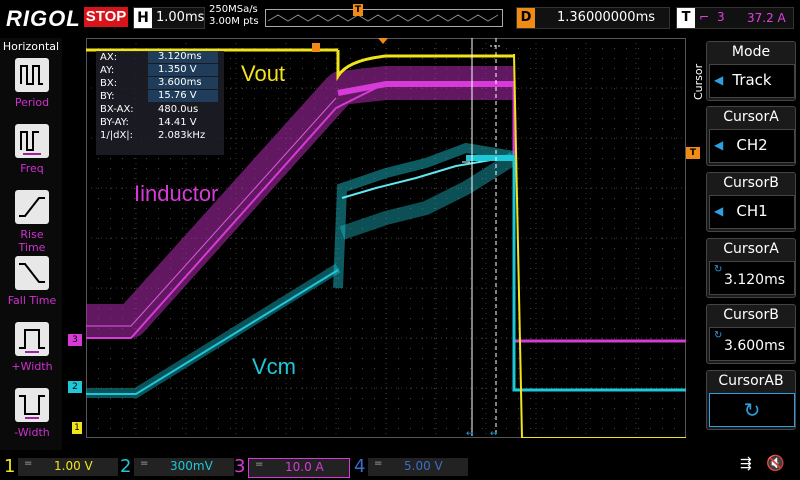 This screenshot has width=800, height=480. I want to click on cursor-b-source-title: CursorB, so click(751, 183).